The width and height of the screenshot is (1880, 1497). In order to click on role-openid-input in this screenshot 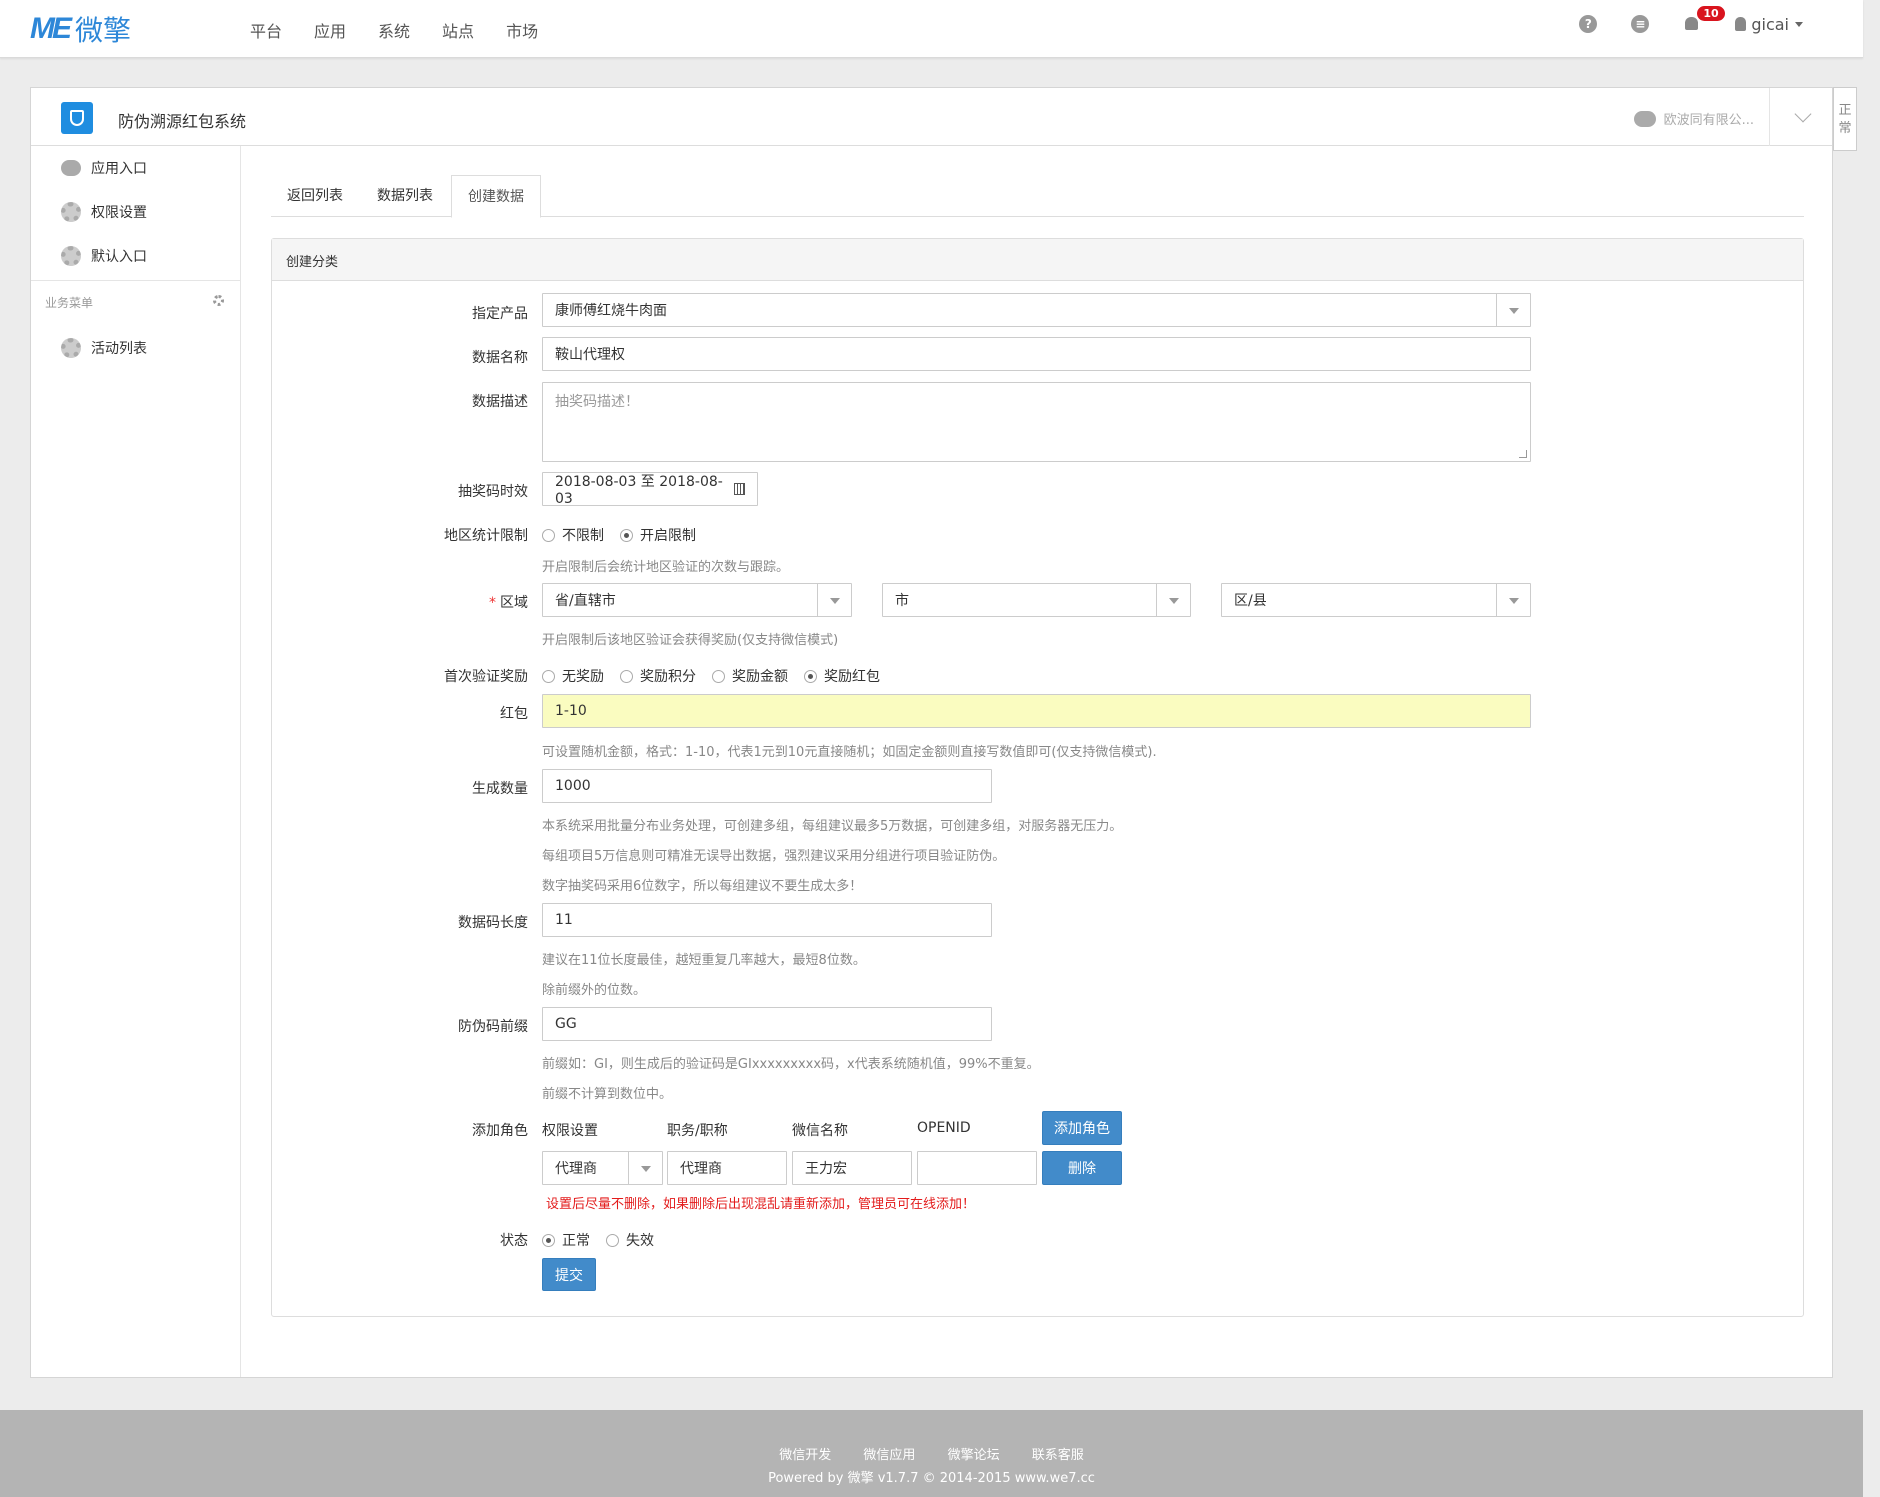, I will do `click(977, 1168)`.